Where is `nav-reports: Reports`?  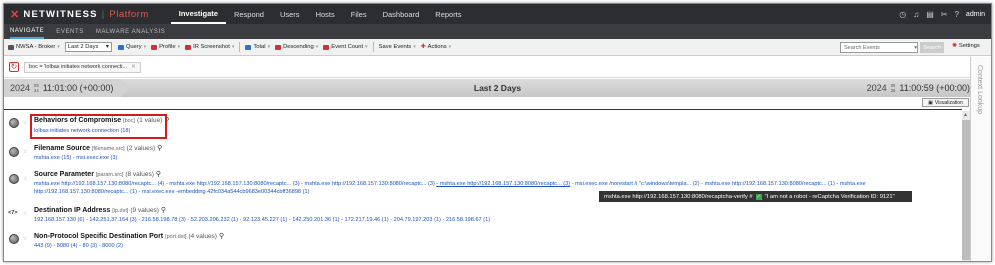
nav-reports: Reports is located at coordinates (448, 14).